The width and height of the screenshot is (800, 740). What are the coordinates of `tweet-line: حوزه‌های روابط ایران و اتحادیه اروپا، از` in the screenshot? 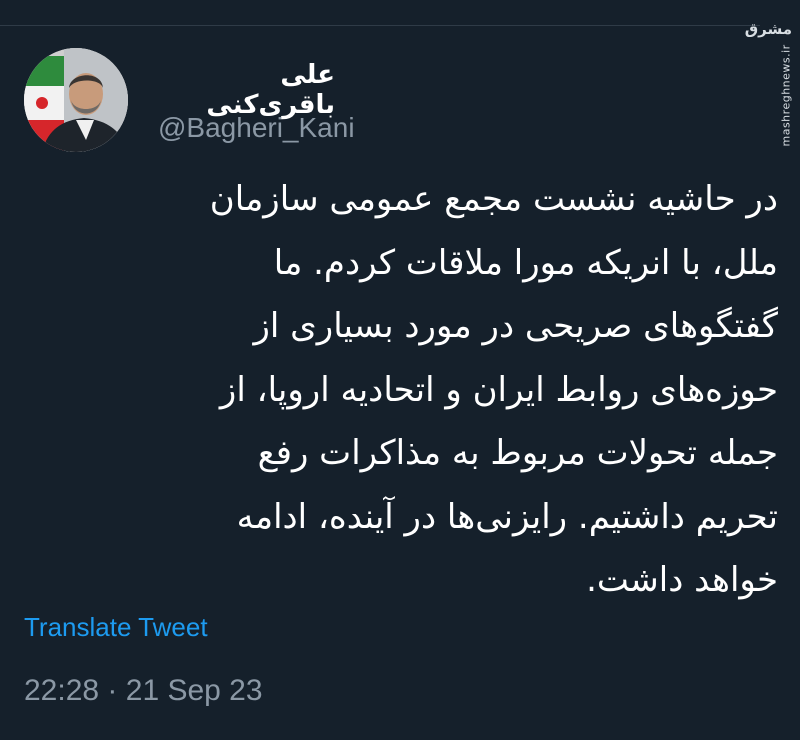 It's located at (498, 389).